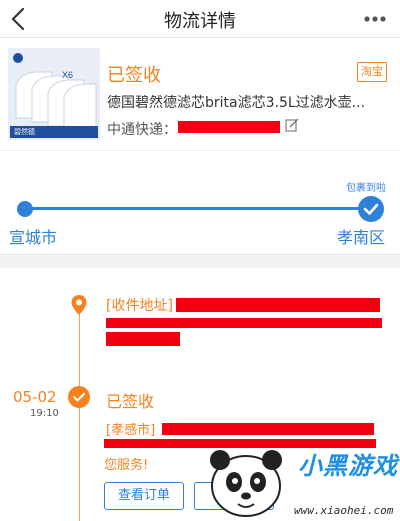  I want to click on address-label: [收件地址], so click(139, 306).